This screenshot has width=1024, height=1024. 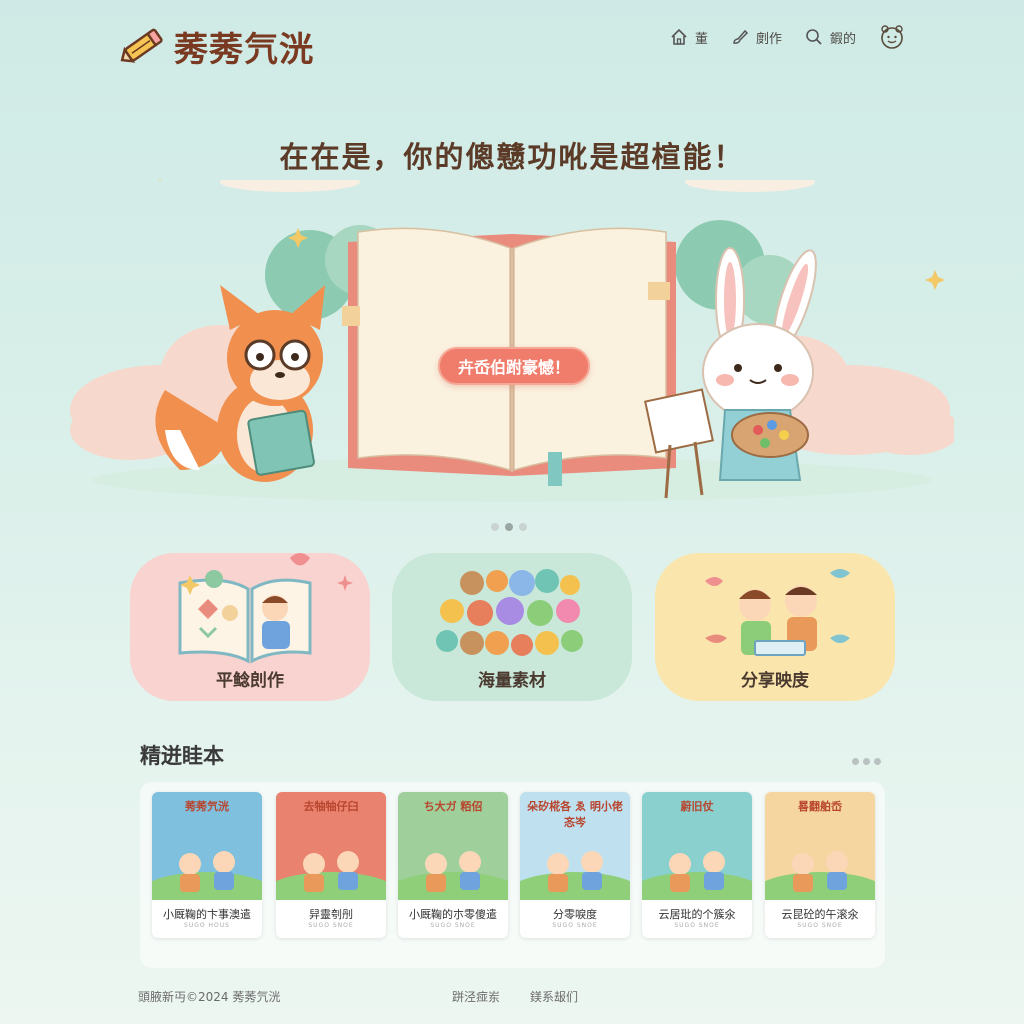 What do you see at coordinates (517, 186) in the screenshot?
I see `cloud-decoration` at bounding box center [517, 186].